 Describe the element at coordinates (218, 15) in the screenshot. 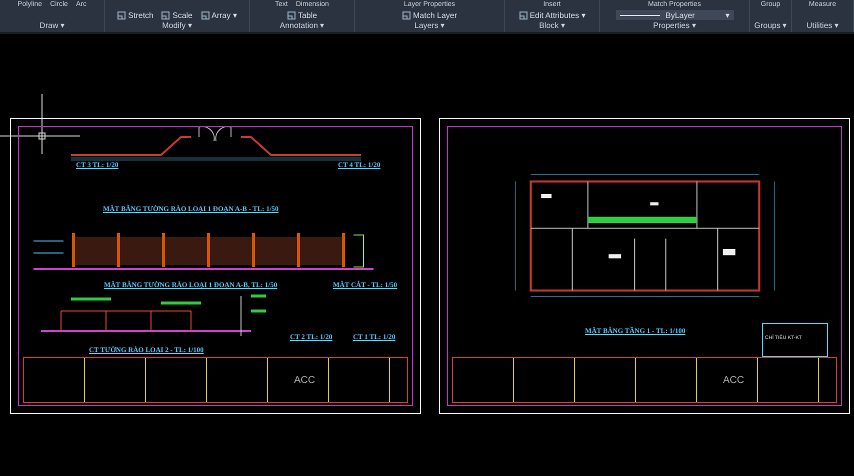

I see `ribbon-tool: Array ▾` at that location.